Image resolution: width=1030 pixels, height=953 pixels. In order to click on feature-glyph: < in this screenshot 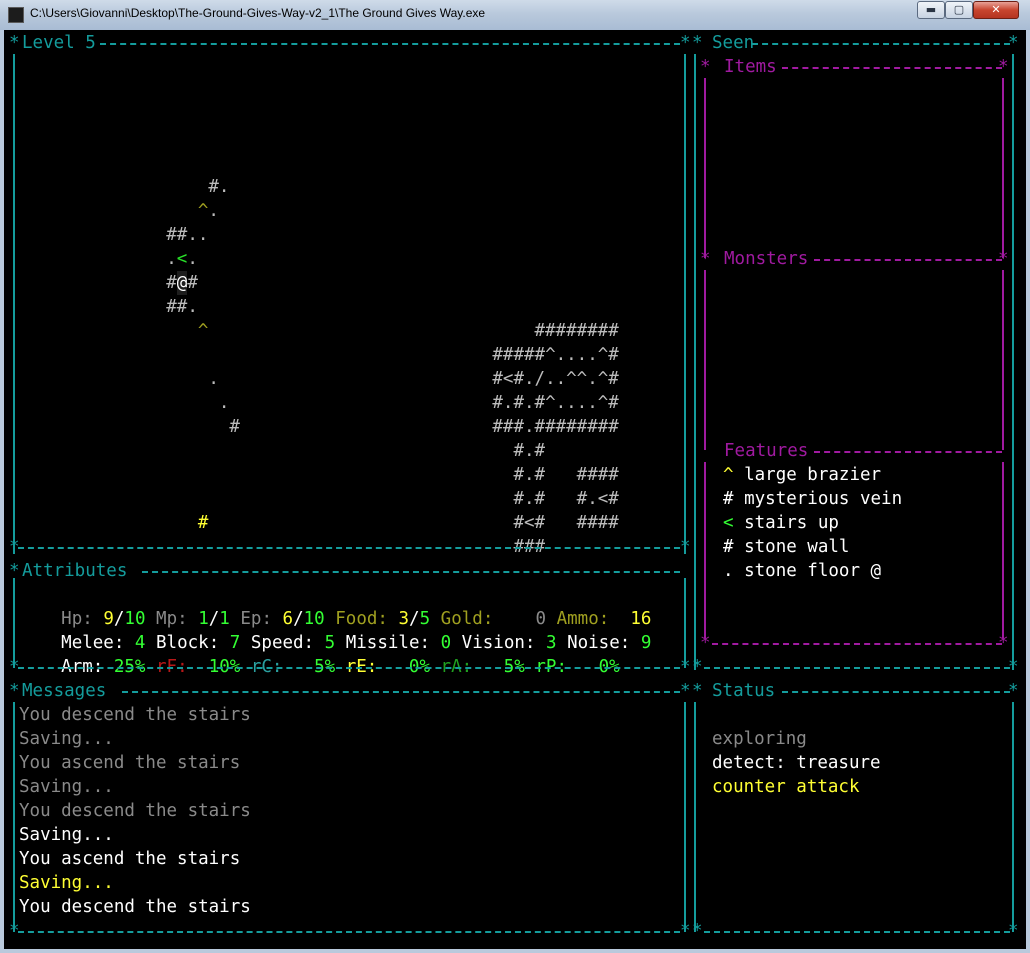, I will do `click(728, 523)`.